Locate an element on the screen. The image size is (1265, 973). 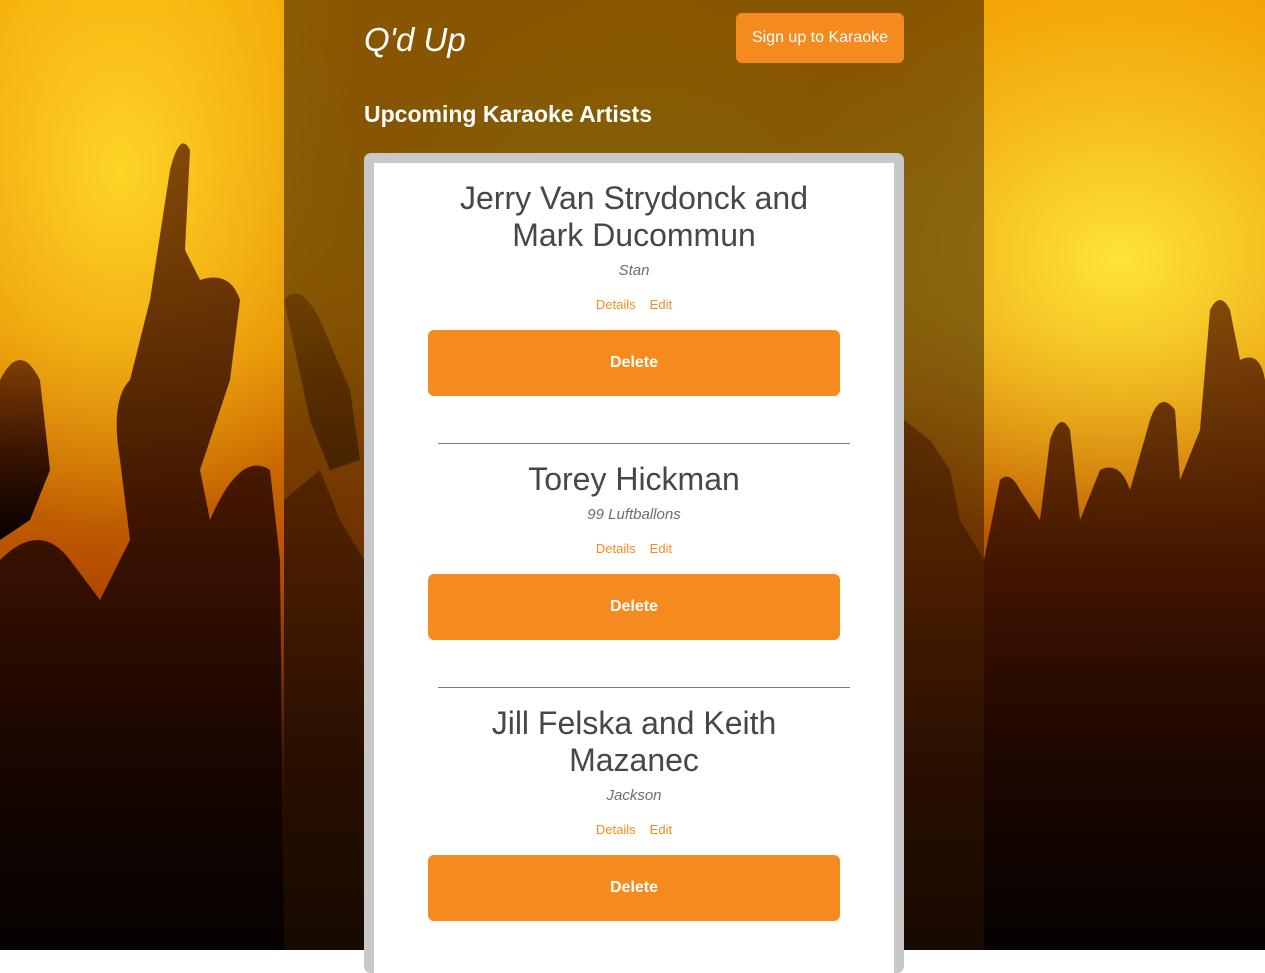
artist-name: Torey Hickman is located at coordinates (634, 479).